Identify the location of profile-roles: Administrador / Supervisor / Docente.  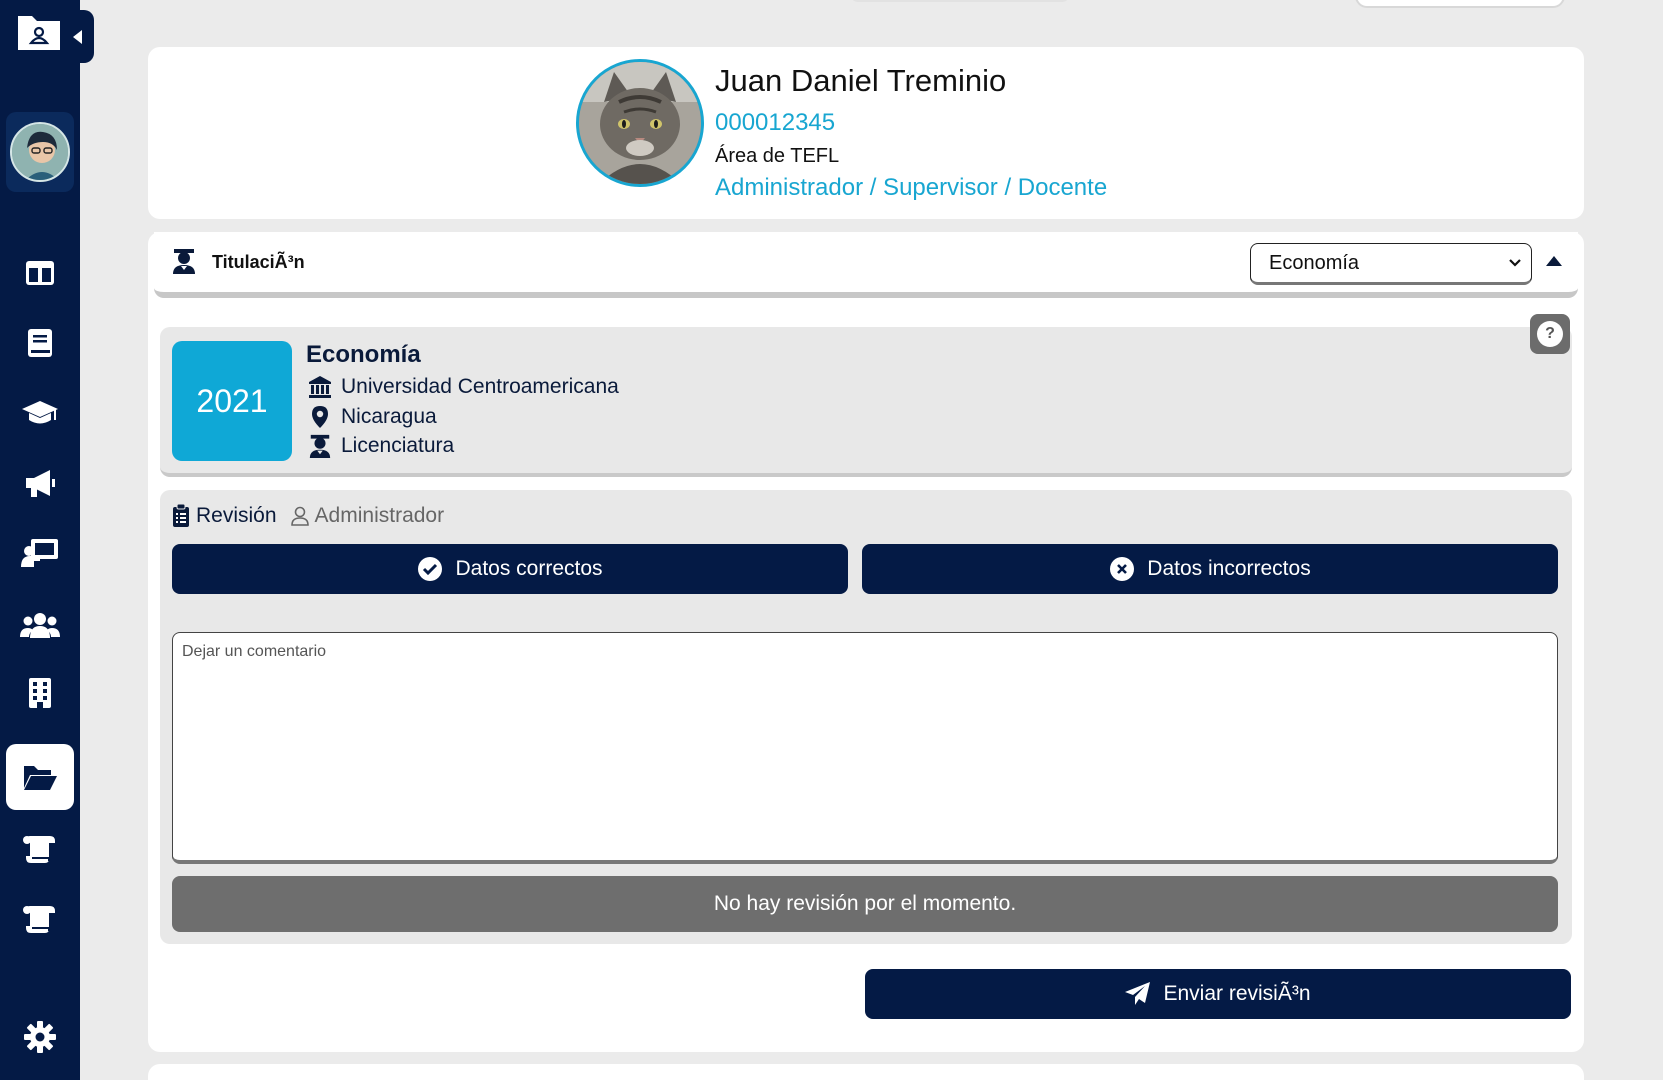
(911, 187).